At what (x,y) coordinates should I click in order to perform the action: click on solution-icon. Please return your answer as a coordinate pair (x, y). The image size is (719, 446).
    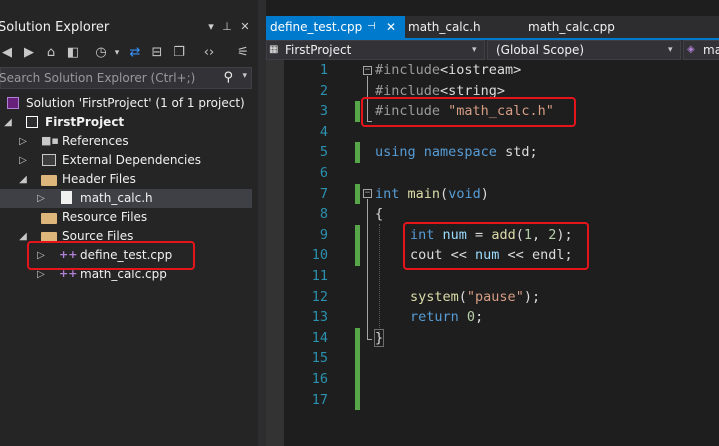
    Looking at the image, I should click on (13, 103).